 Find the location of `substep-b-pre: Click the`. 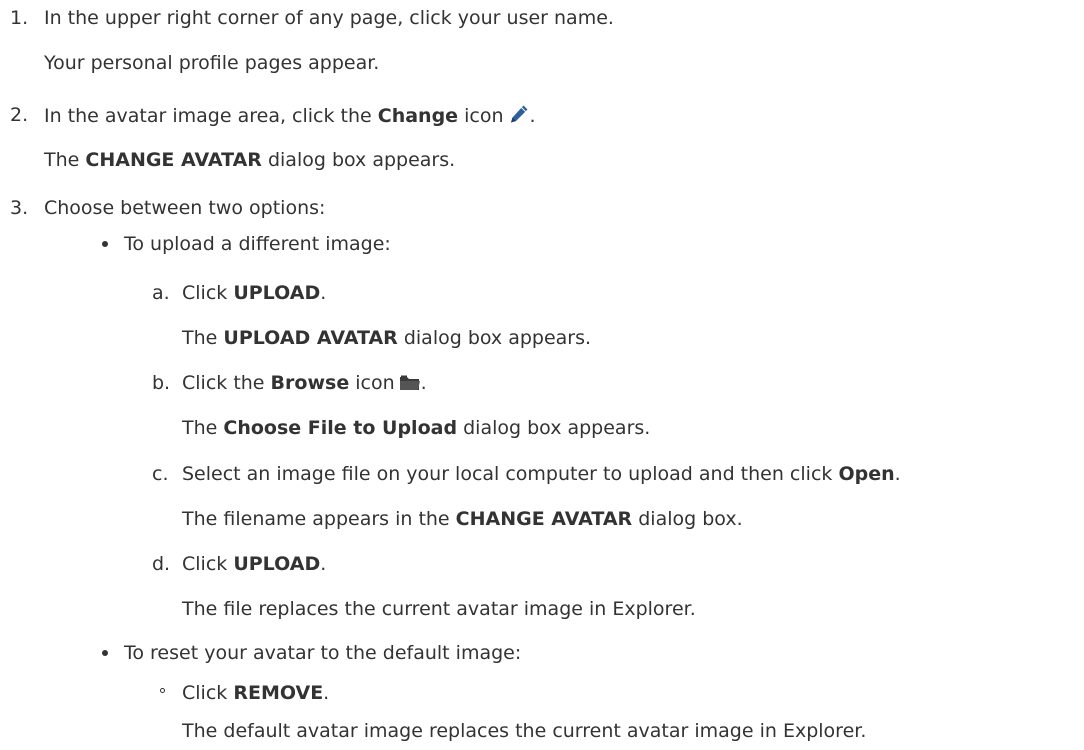

substep-b-pre: Click the is located at coordinates (226, 383).